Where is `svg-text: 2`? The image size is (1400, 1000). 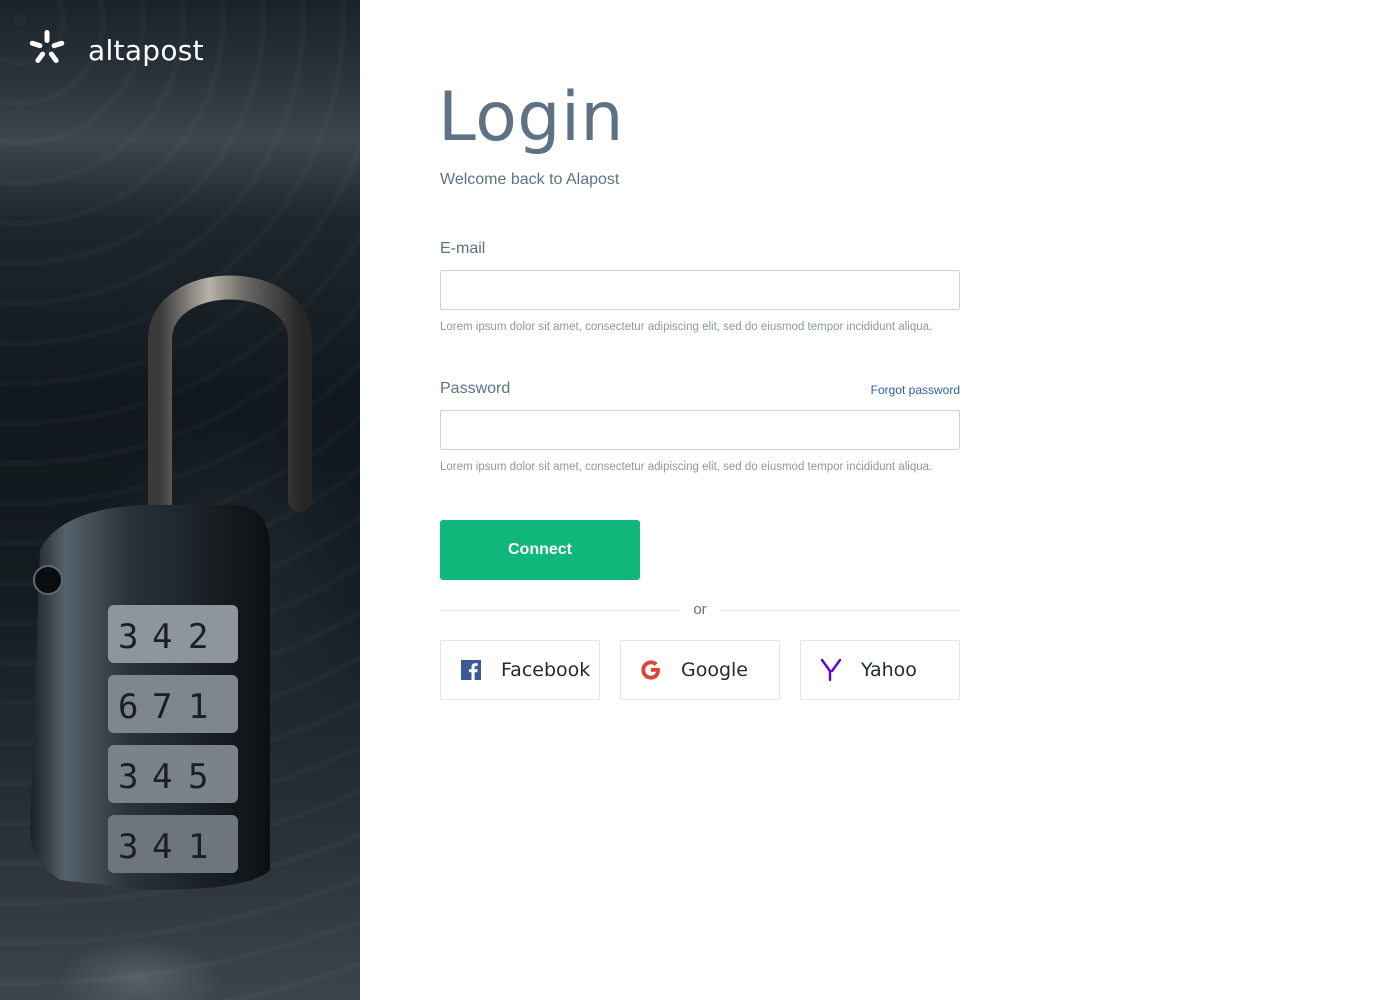 svg-text: 2 is located at coordinates (198, 637).